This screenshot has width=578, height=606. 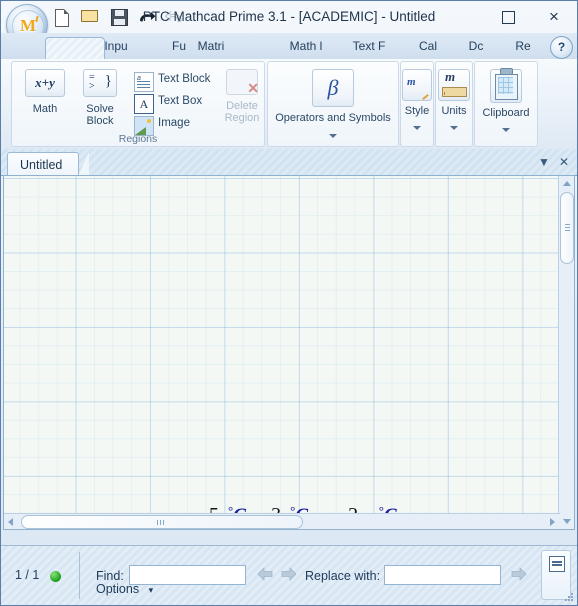 What do you see at coordinates (552, 522) in the screenshot?
I see `scroll-right-icon` at bounding box center [552, 522].